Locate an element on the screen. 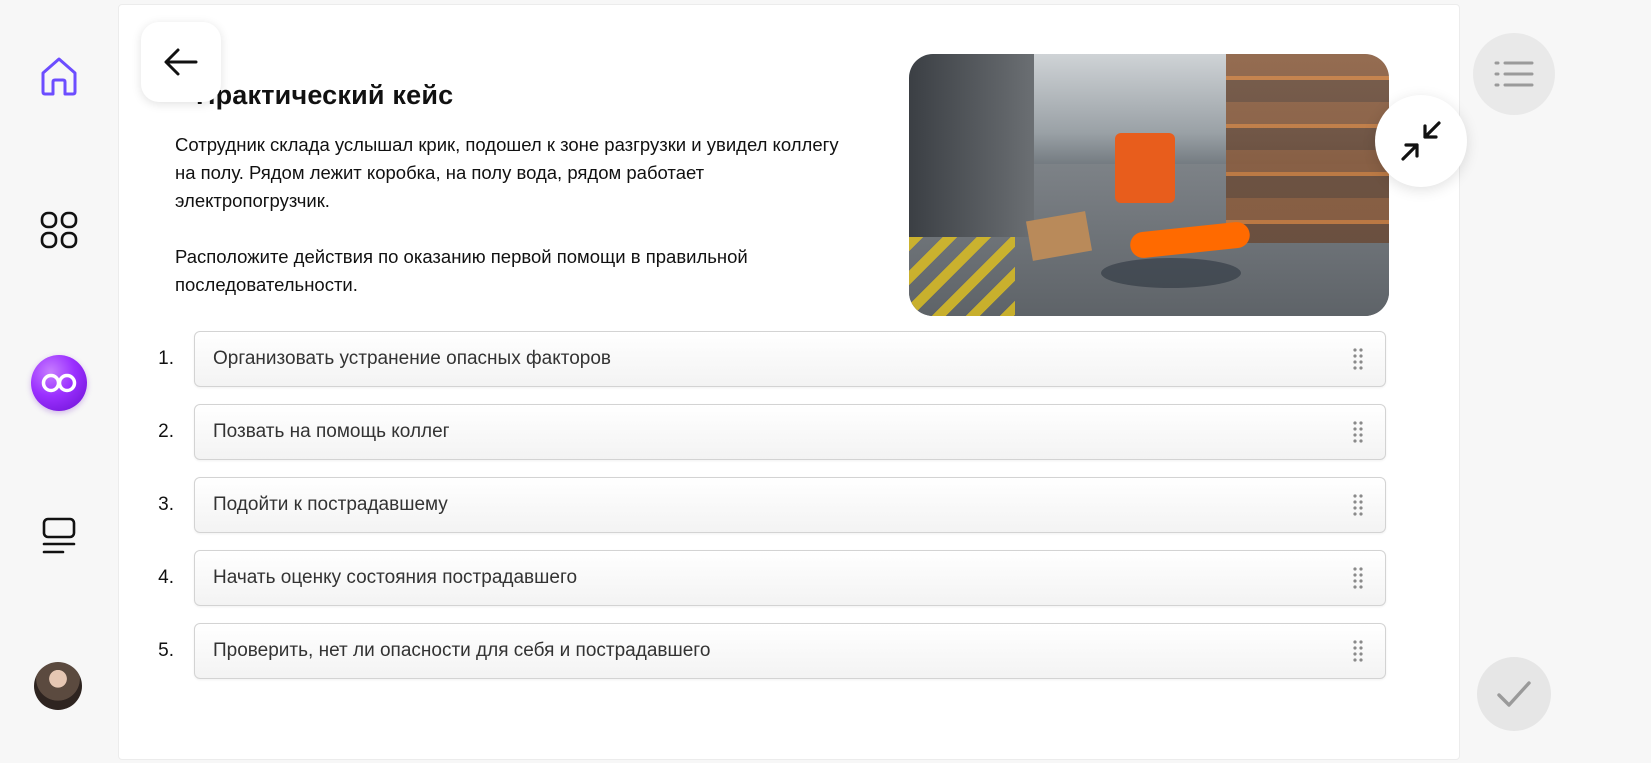 This screenshot has width=1651, height=763. draggable-step: Организовать устранение опасных факторов is located at coordinates (790, 359).